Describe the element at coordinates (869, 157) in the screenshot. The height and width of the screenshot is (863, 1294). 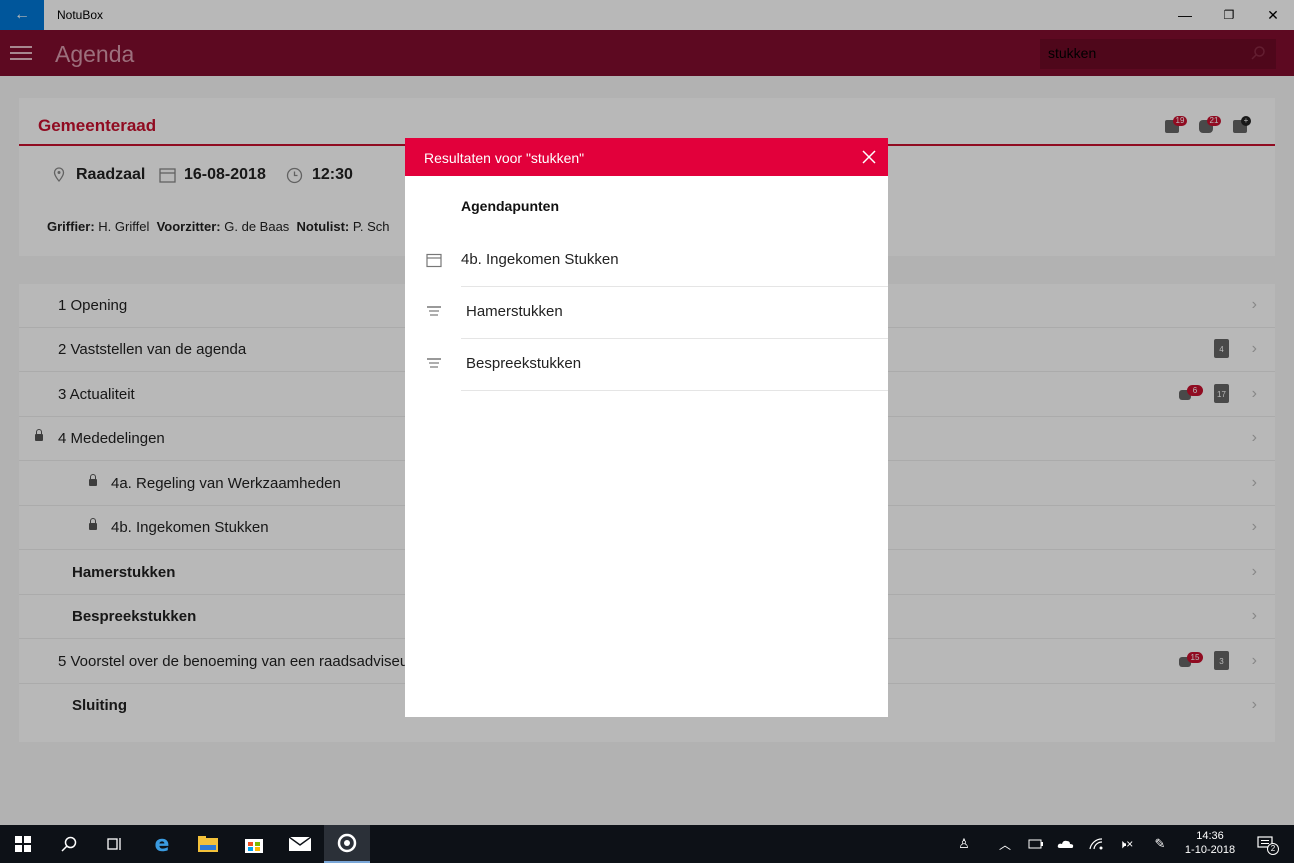
I see `close-icon` at that location.